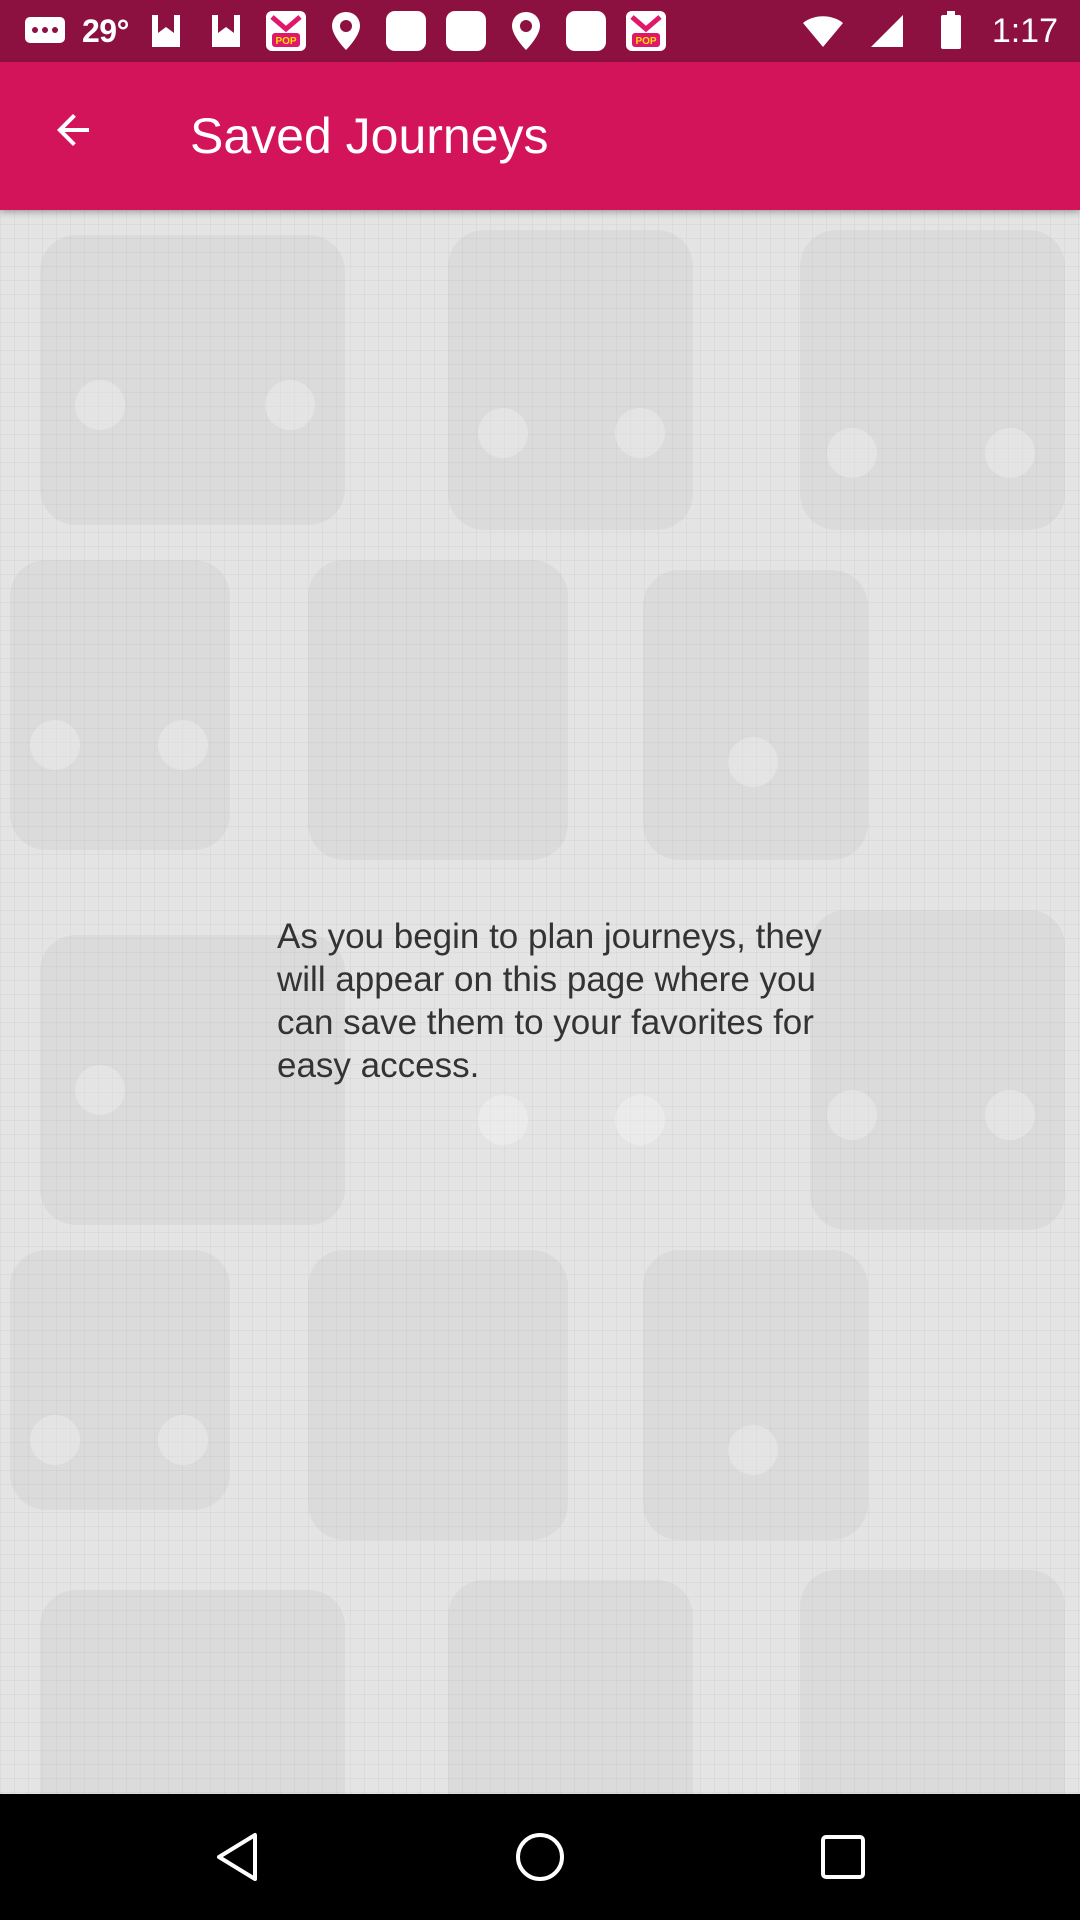  Describe the element at coordinates (951, 31) in the screenshot. I see `battery-icon` at that location.